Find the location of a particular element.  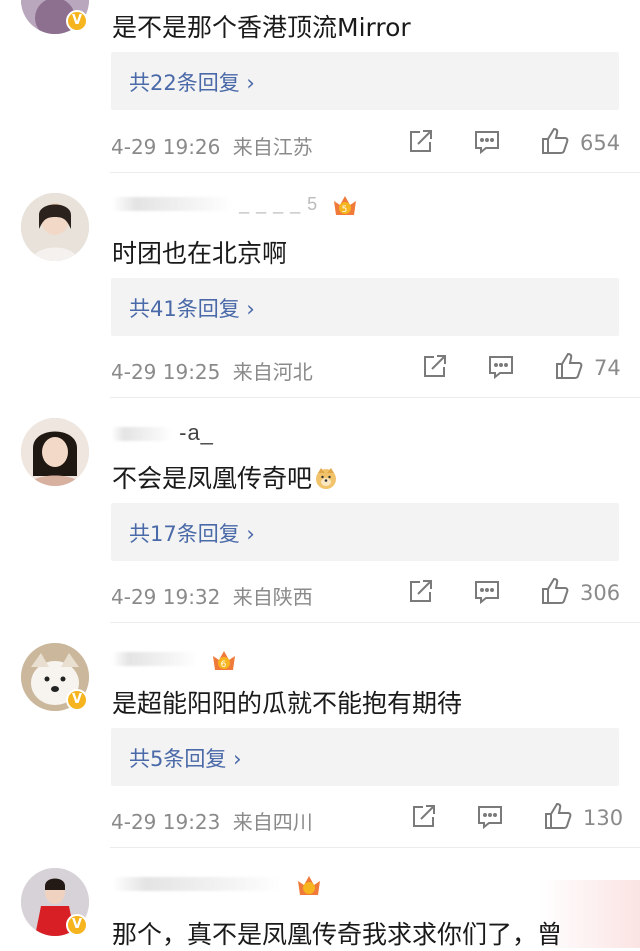

timestamp: 4-29 19:26 is located at coordinates (166, 147).